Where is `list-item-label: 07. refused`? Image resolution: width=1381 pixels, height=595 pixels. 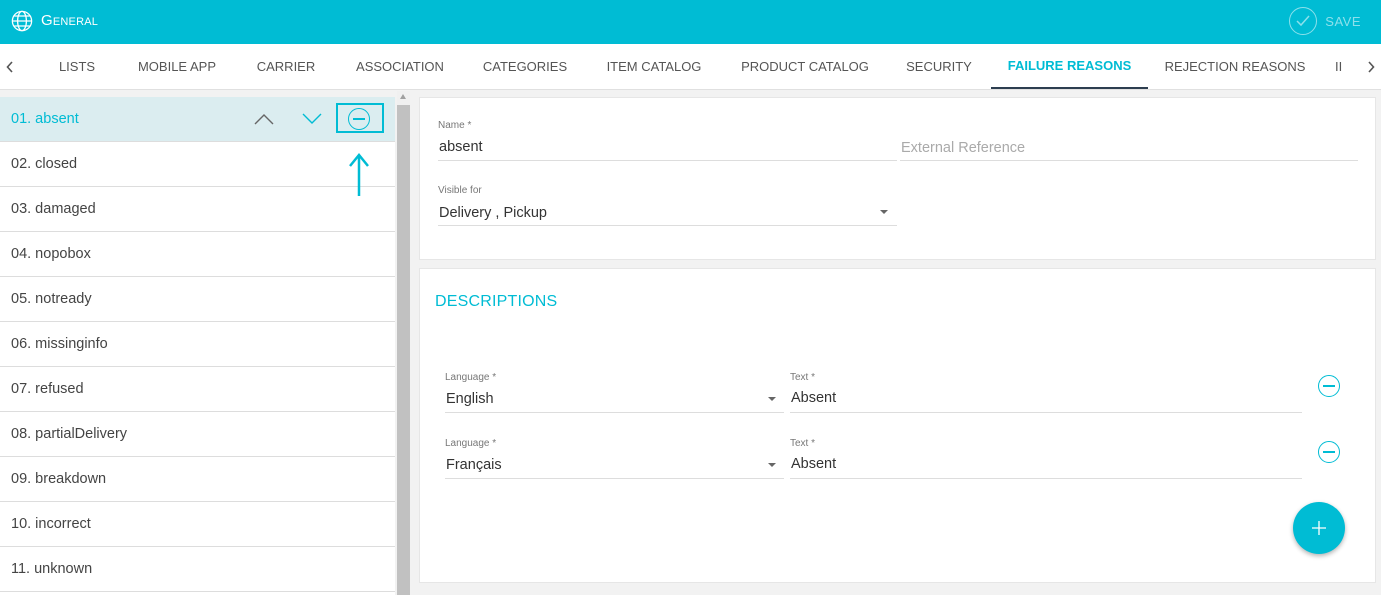 list-item-label: 07. refused is located at coordinates (47, 389).